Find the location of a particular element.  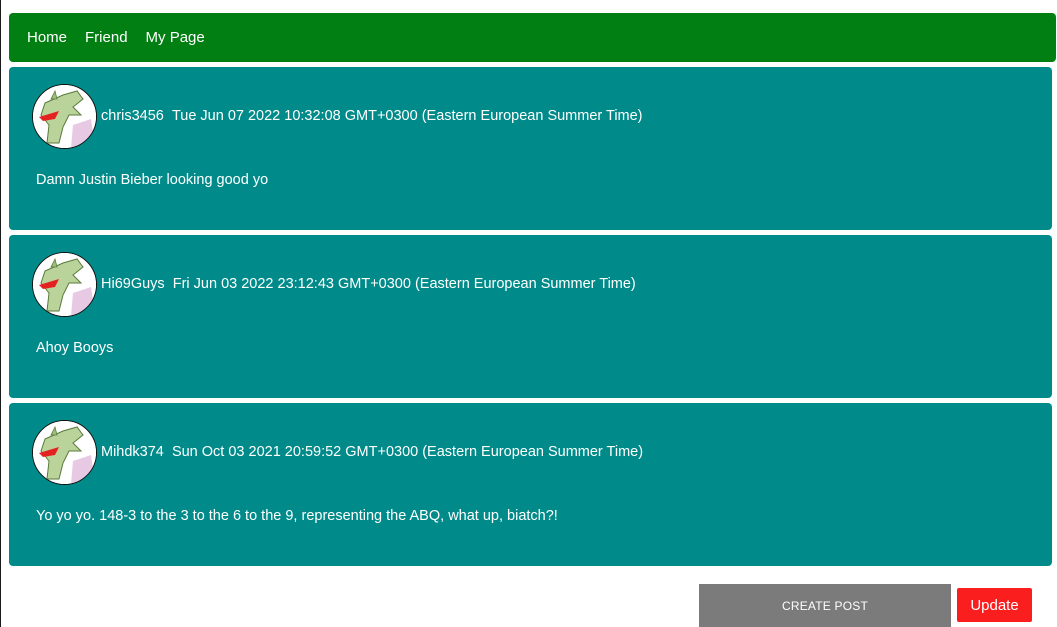

nav-my-page-link: My Page is located at coordinates (175, 37).